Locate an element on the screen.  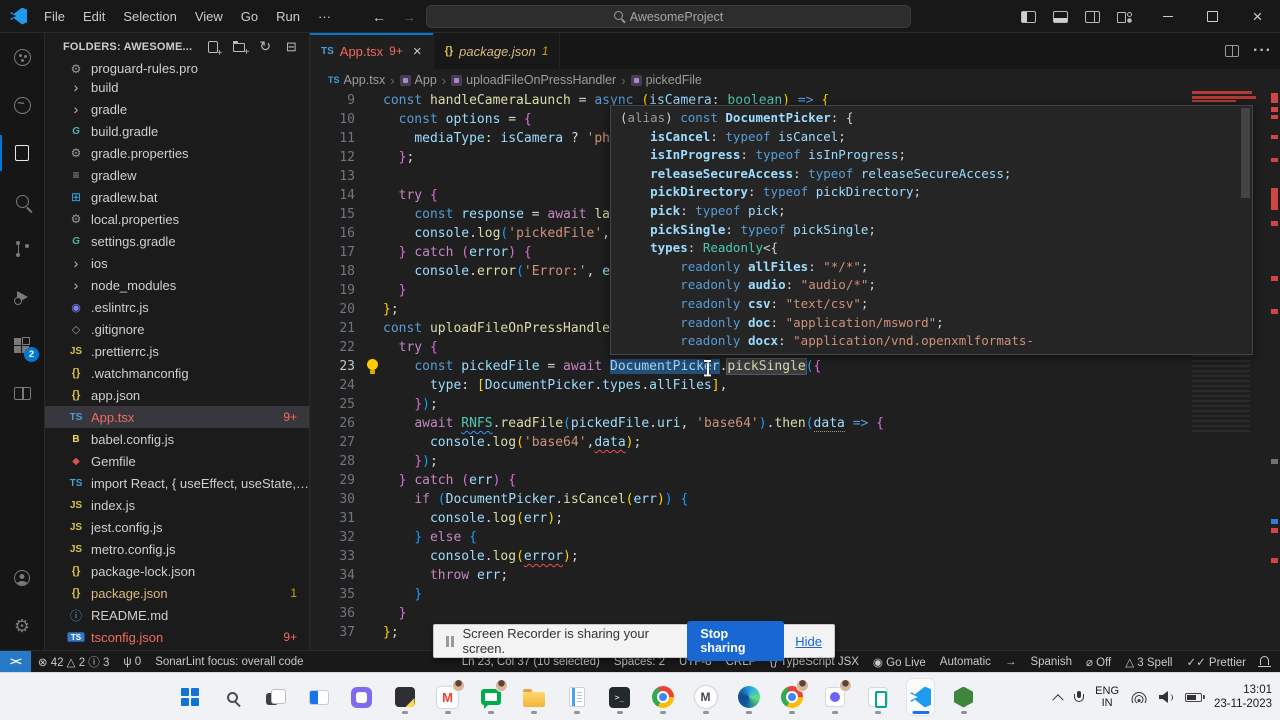
taskbar-gmail-button: M is located at coordinates (449, 697).